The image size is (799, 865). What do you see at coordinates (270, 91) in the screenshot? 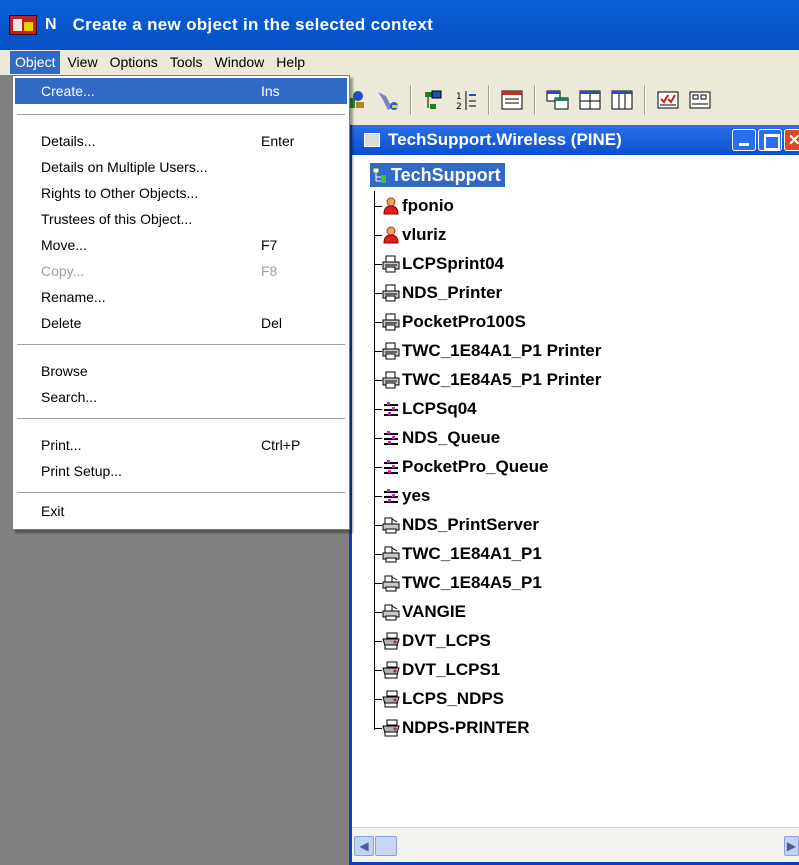
I see `menu-item-shortcut: Ins` at bounding box center [270, 91].